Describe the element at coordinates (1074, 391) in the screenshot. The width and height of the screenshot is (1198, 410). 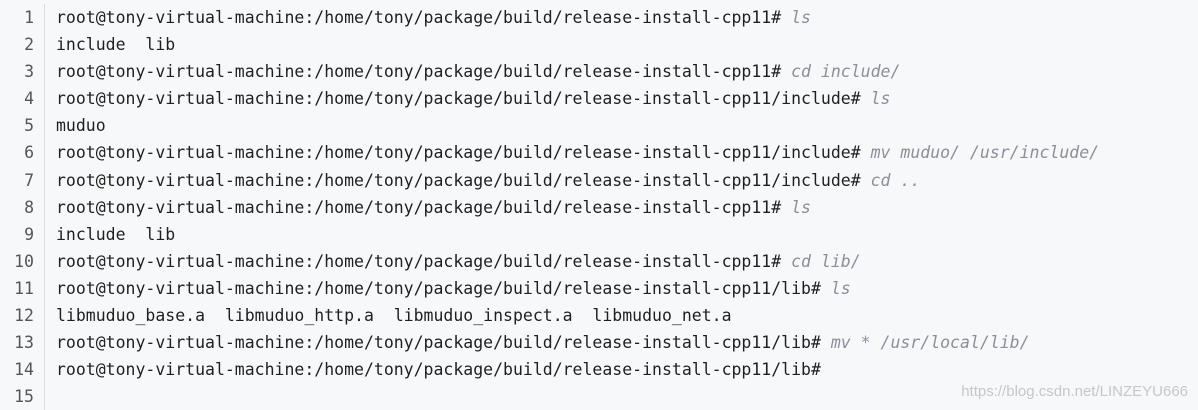
I see `watermark: https://blog.csdn.net/LINZEYU666` at that location.